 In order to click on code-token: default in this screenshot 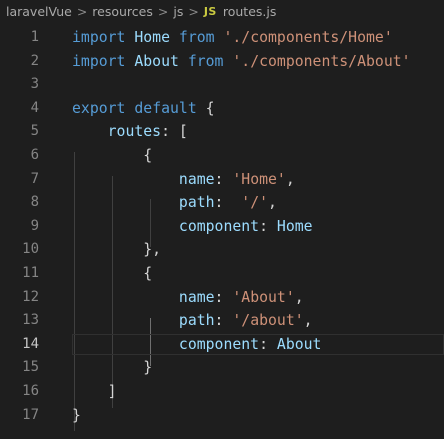, I will do `click(165, 108)`.